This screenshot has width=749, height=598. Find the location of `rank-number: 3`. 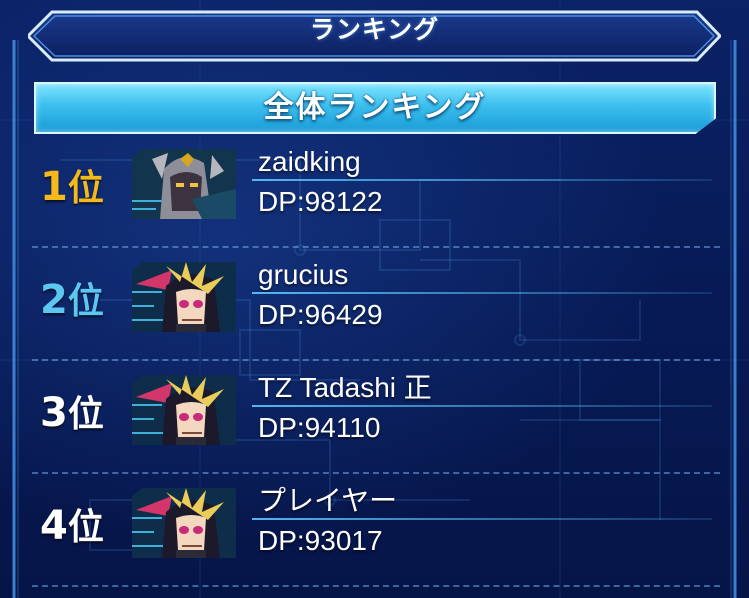

rank-number: 3 is located at coordinates (54, 413).